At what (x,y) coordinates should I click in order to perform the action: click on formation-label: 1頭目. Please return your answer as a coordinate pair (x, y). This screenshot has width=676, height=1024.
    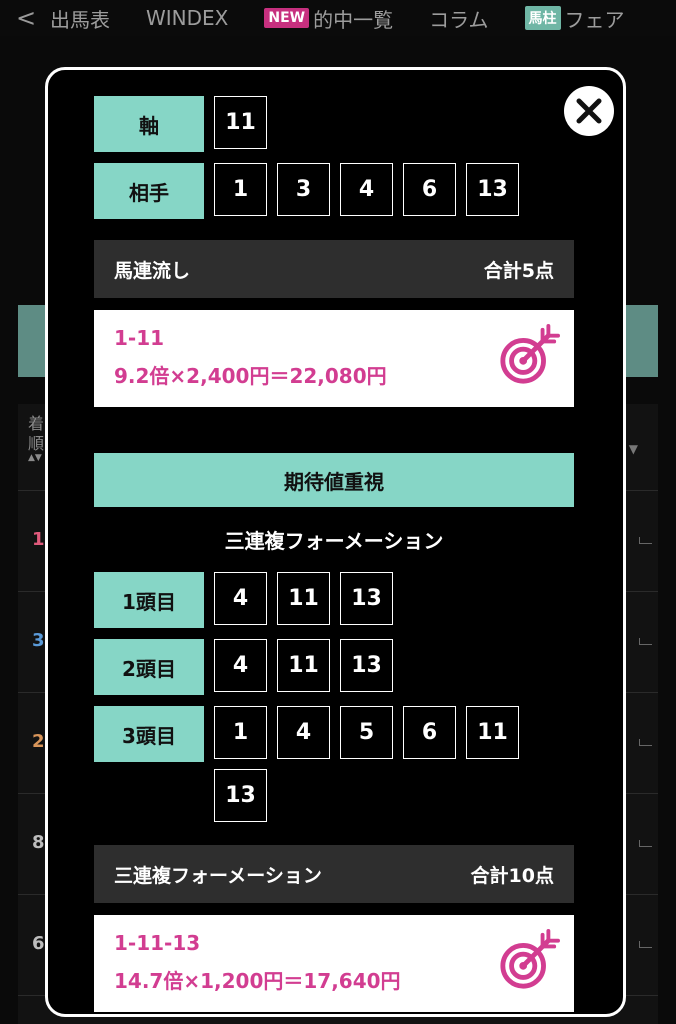
    Looking at the image, I should click on (149, 600).